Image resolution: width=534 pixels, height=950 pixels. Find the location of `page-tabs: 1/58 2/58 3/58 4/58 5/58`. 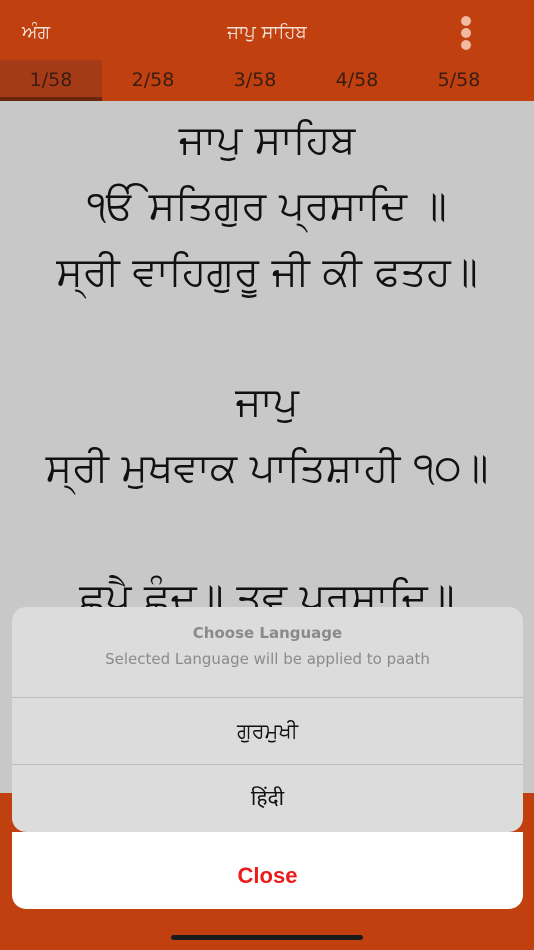

page-tabs: 1/58 2/58 3/58 4/58 5/58 is located at coordinates (267, 80).